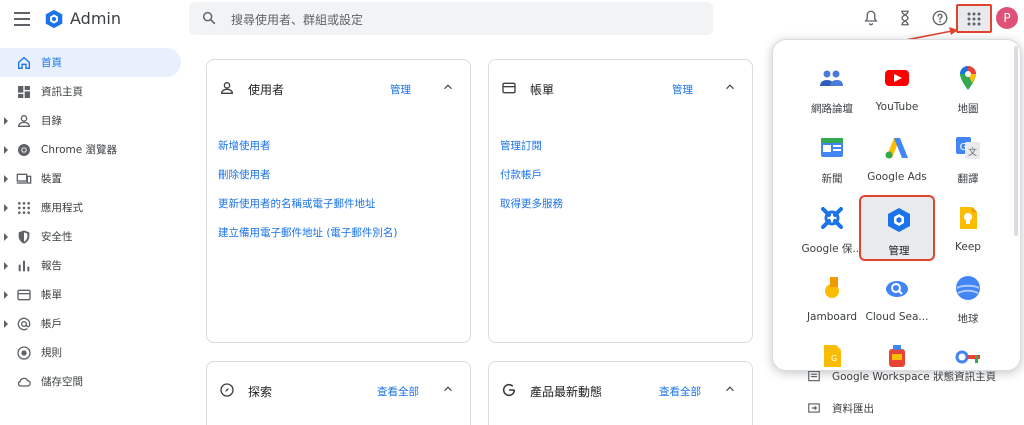 This screenshot has width=1024, height=425. Describe the element at coordinates (531, 153) in the screenshot. I see `card-link: 管理訂閱` at that location.